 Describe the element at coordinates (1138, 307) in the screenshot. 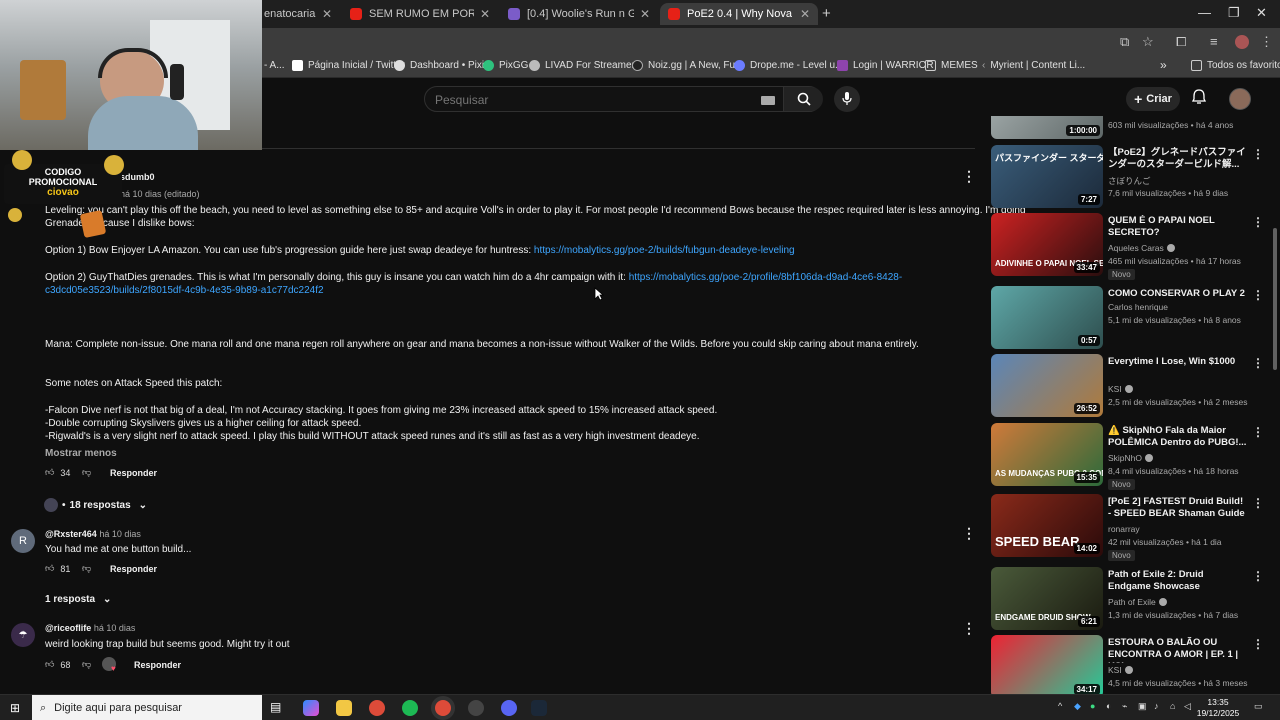

I see `channel-name: Carlos henrique` at that location.